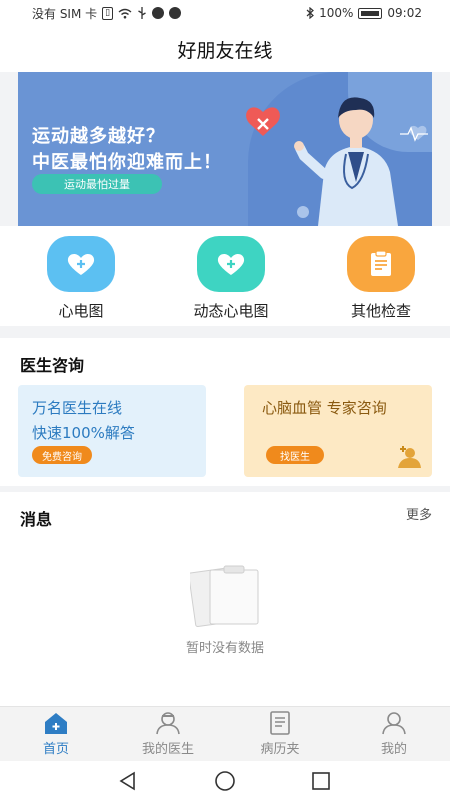 This screenshot has width=450, height=800. What do you see at coordinates (380, 311) in the screenshot?
I see `menu-label: 其他检查` at bounding box center [380, 311].